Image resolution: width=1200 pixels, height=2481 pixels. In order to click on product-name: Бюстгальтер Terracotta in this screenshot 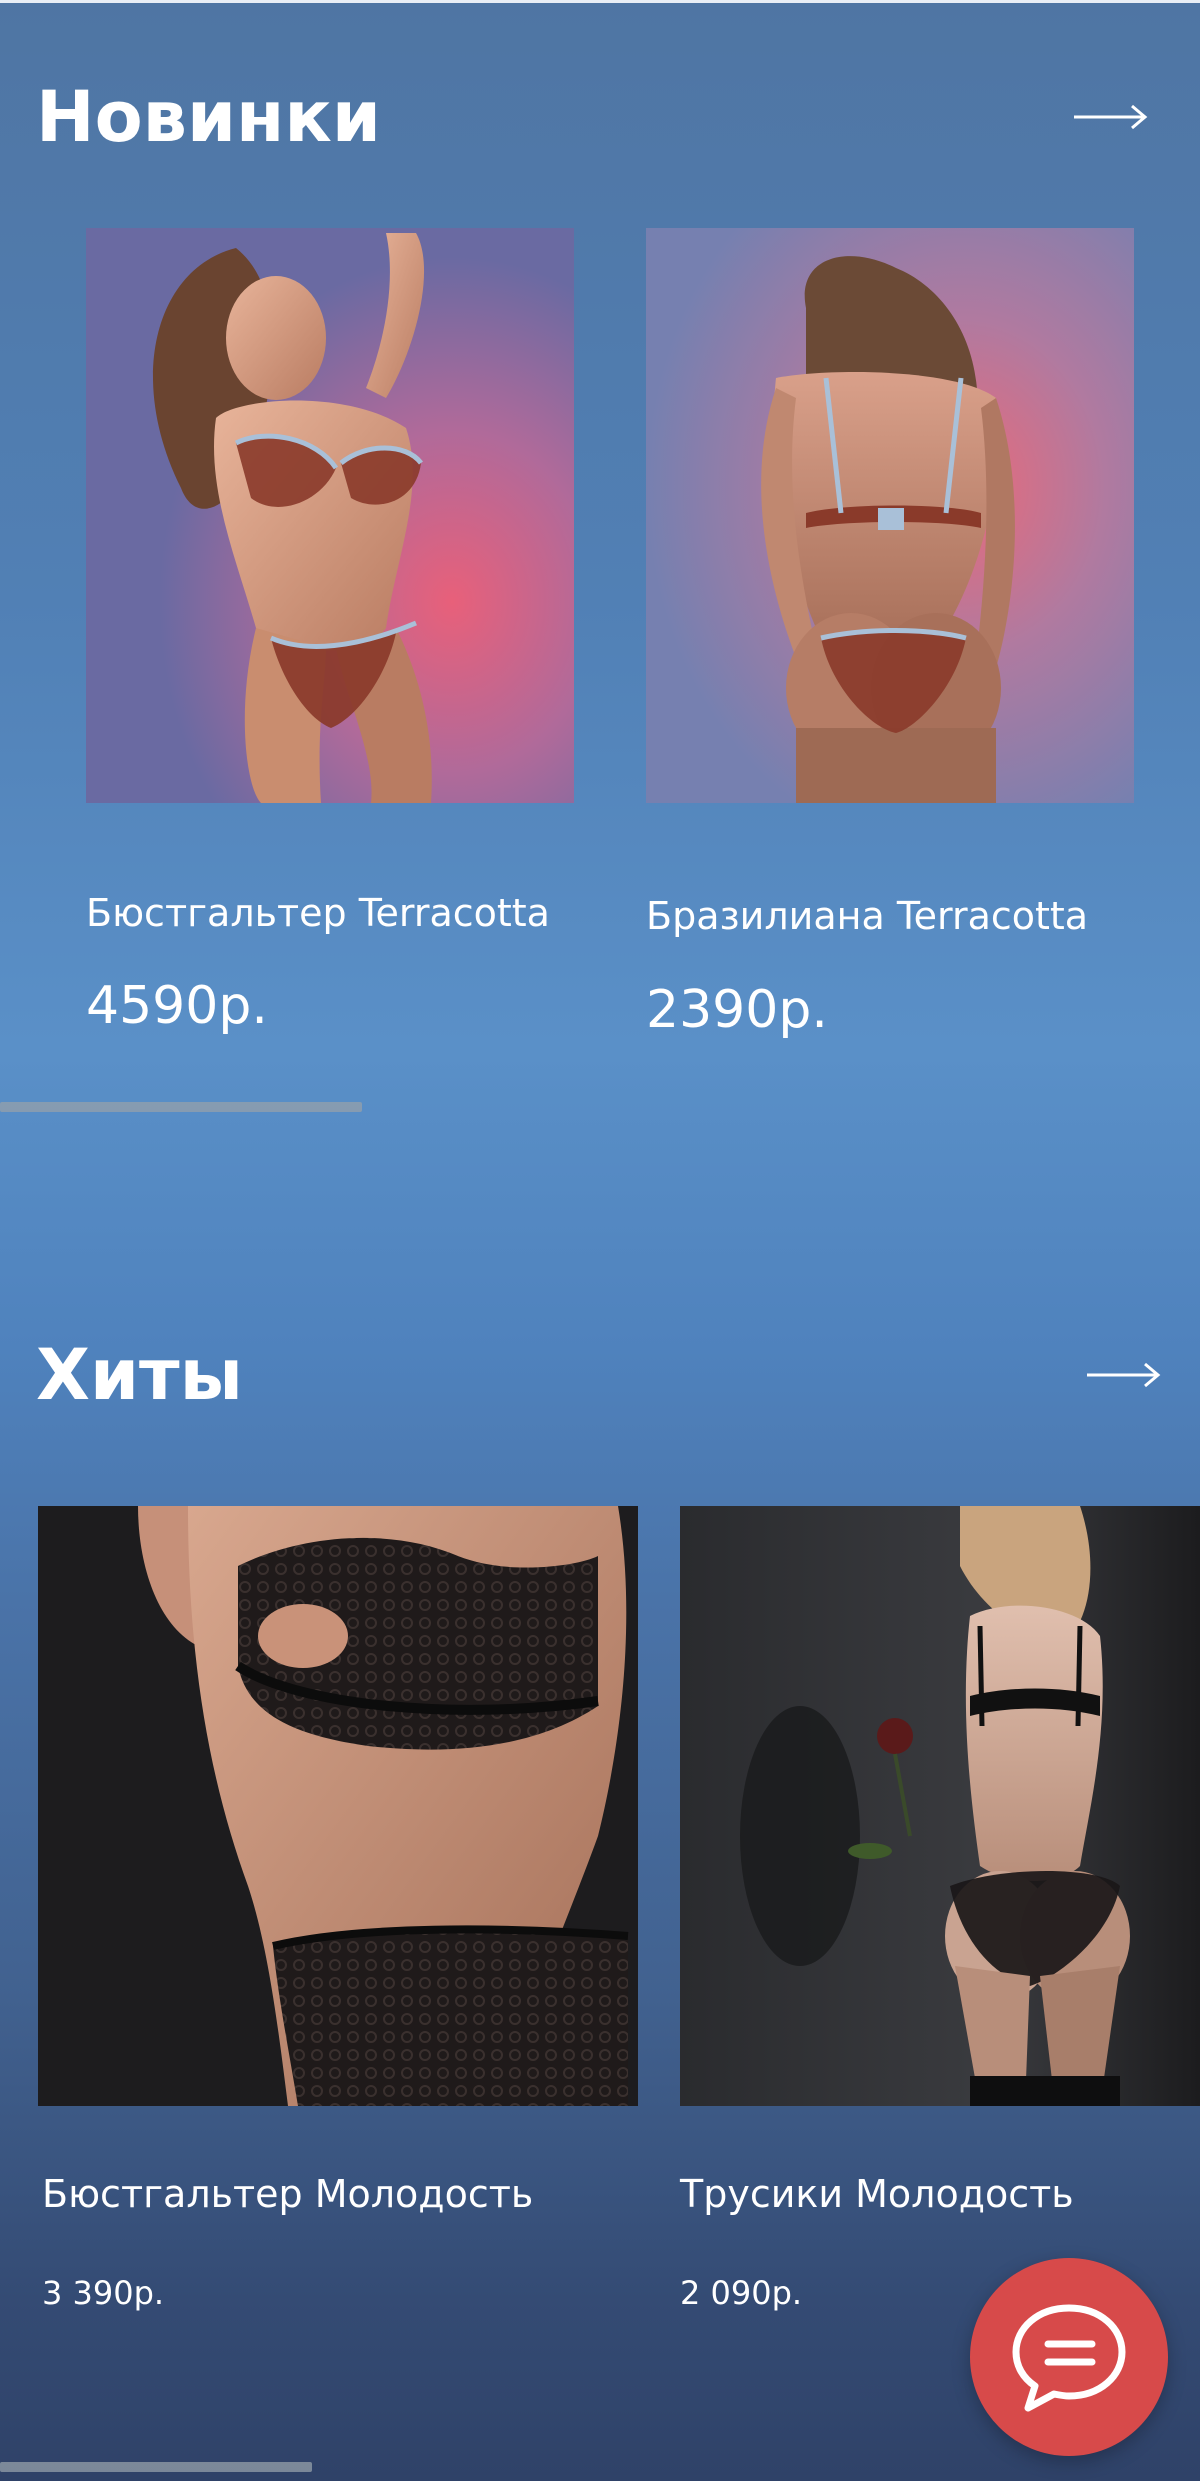, I will do `click(318, 913)`.